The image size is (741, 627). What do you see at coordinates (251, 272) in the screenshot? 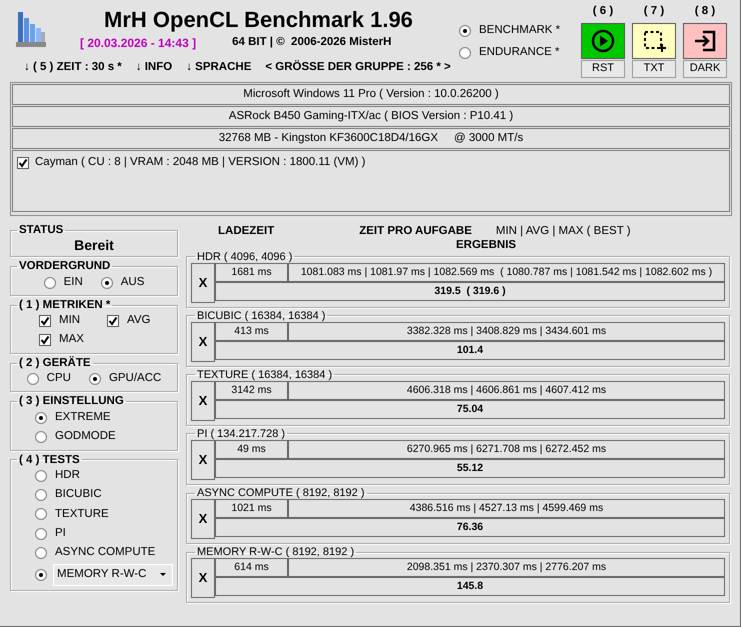
I see `load-time: 1681 ms` at bounding box center [251, 272].